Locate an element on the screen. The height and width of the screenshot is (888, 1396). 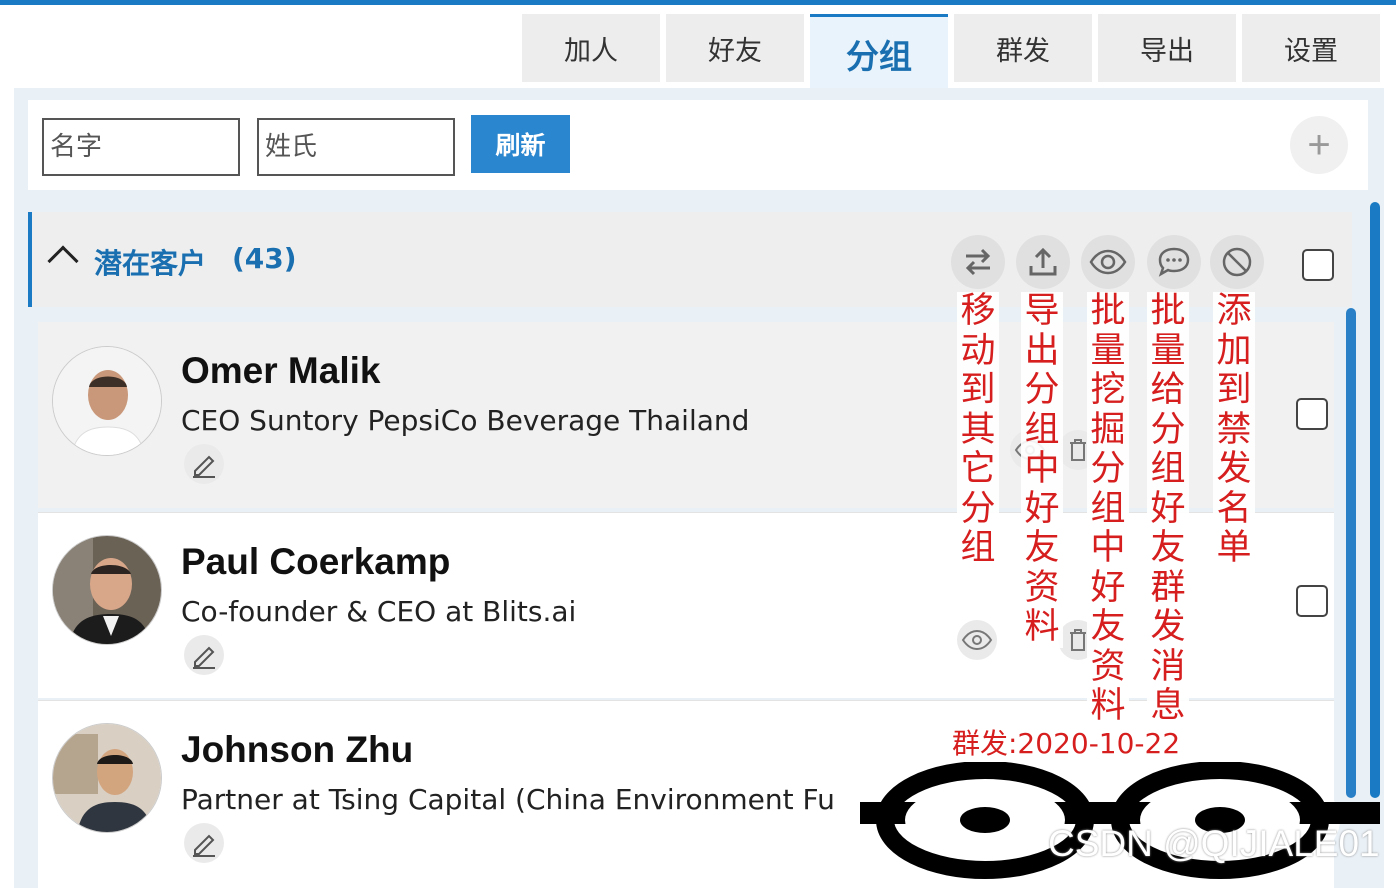
annotation-group-message: 批量给分组好友群发消息 is located at coordinates (1168, 509).